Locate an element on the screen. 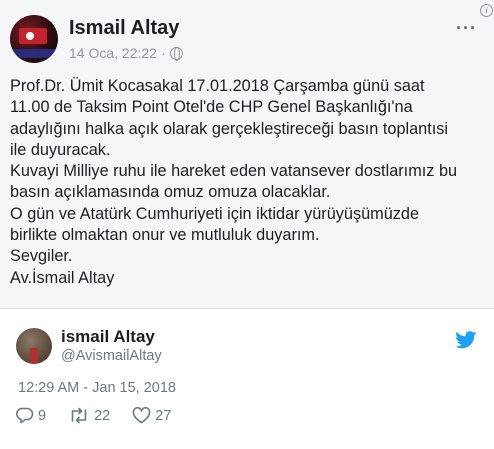  retweet-icon is located at coordinates (79, 415).